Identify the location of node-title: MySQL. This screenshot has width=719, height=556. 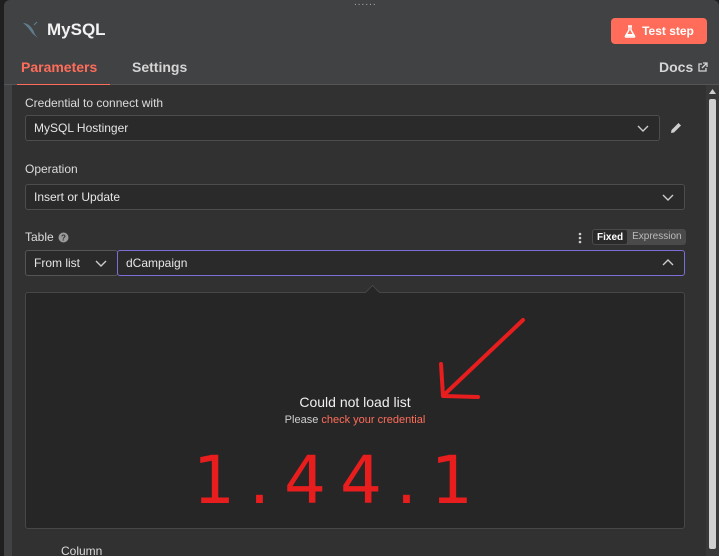
(76, 29).